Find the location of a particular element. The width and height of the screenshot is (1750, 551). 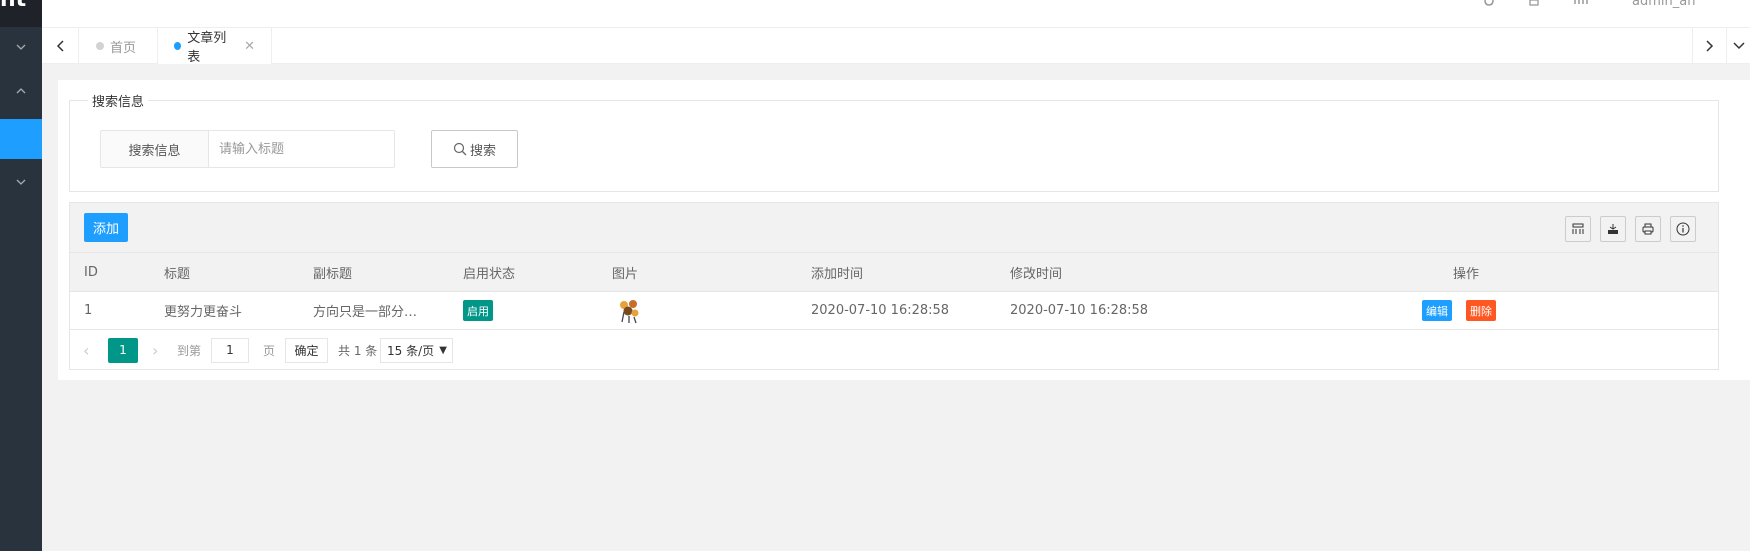

prev-page-icon: ‹ is located at coordinates (86, 350).